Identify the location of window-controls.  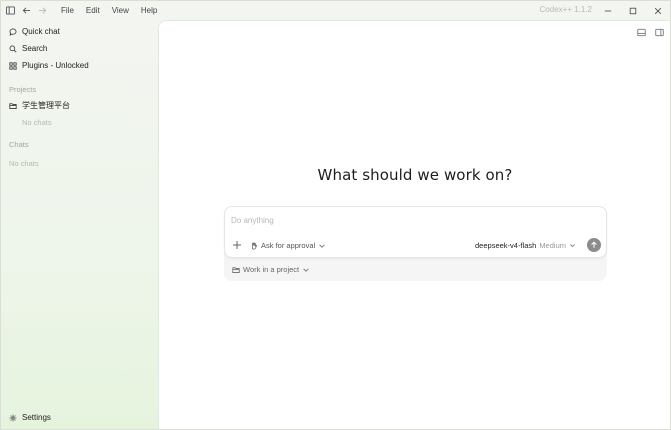
(632, 10).